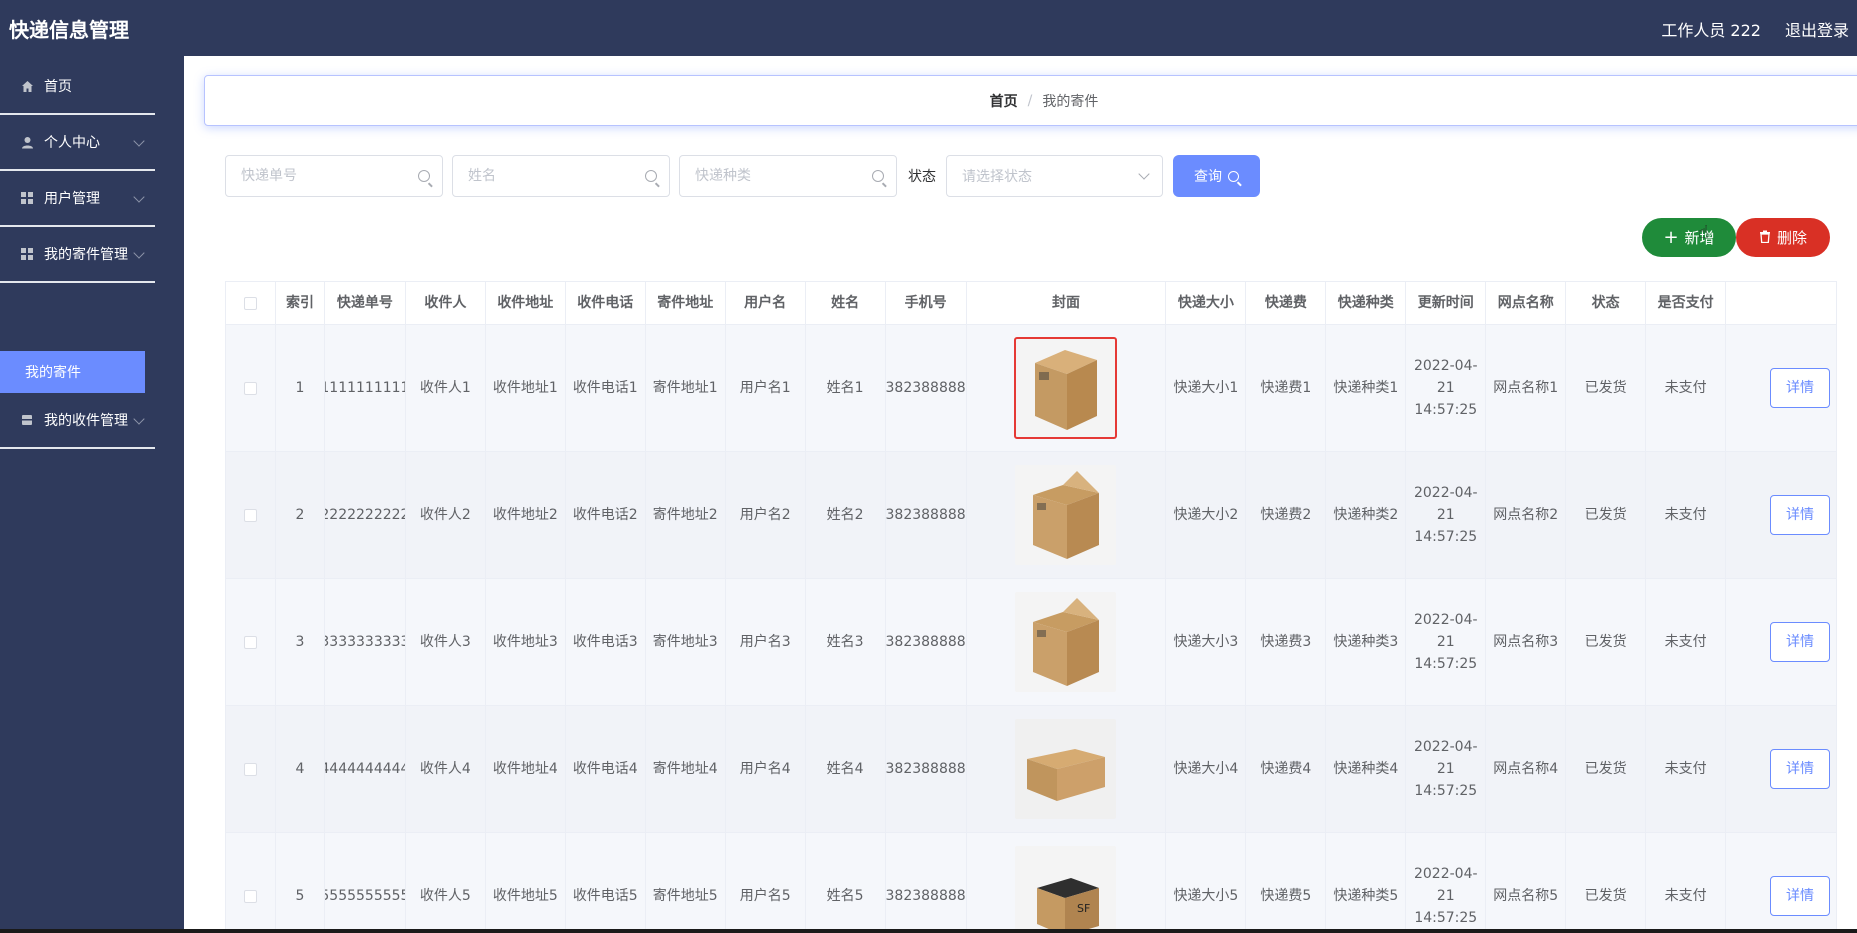  Describe the element at coordinates (1689, 237) in the screenshot. I see `add-button: + 新增` at that location.